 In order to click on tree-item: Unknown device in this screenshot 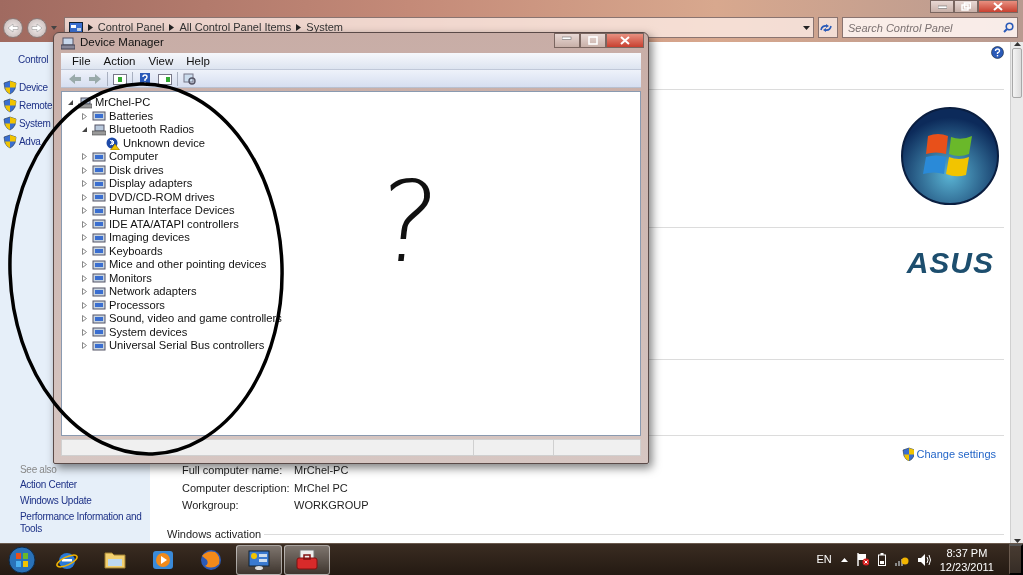, I will do `click(164, 143)`.